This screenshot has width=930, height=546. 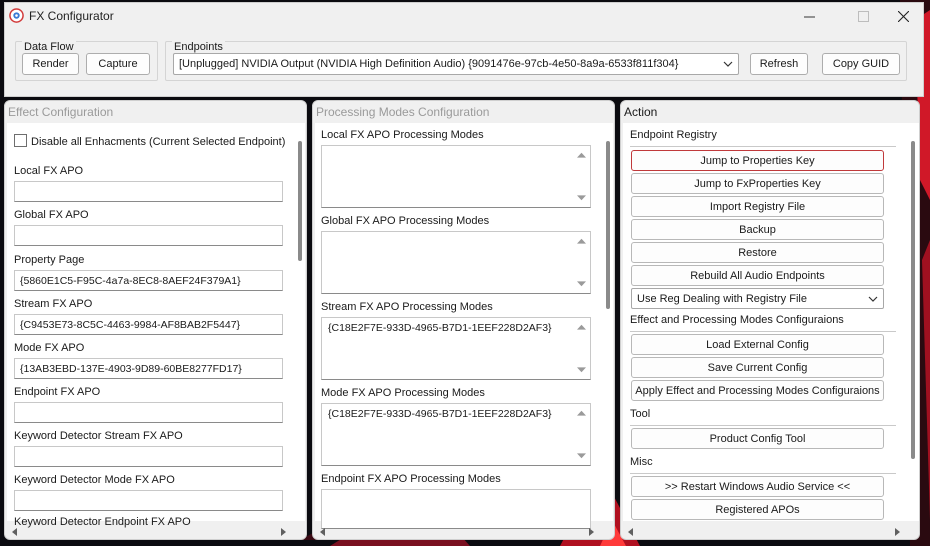 I want to click on save-current-config-button: Save Current Config, so click(x=757, y=367).